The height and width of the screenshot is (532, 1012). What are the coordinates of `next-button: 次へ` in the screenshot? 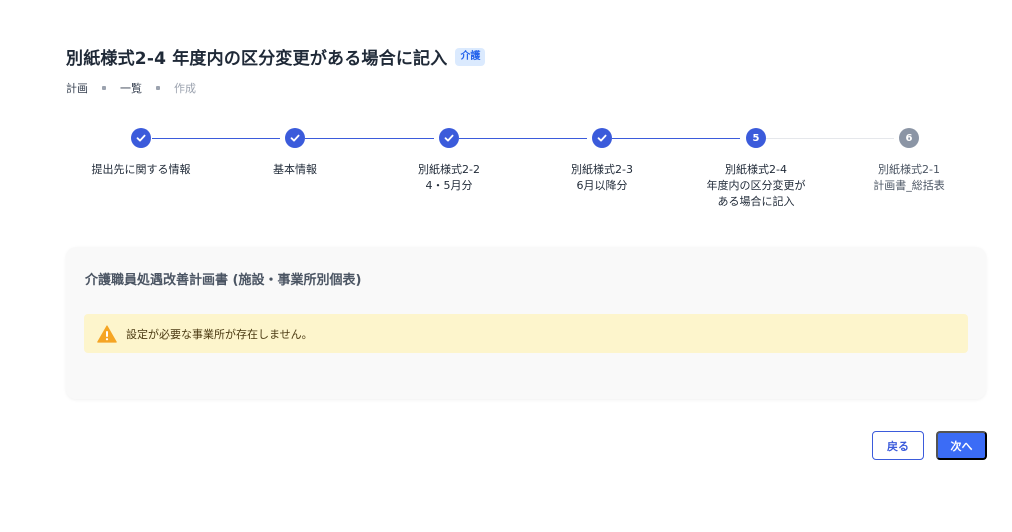 It's located at (961, 445).